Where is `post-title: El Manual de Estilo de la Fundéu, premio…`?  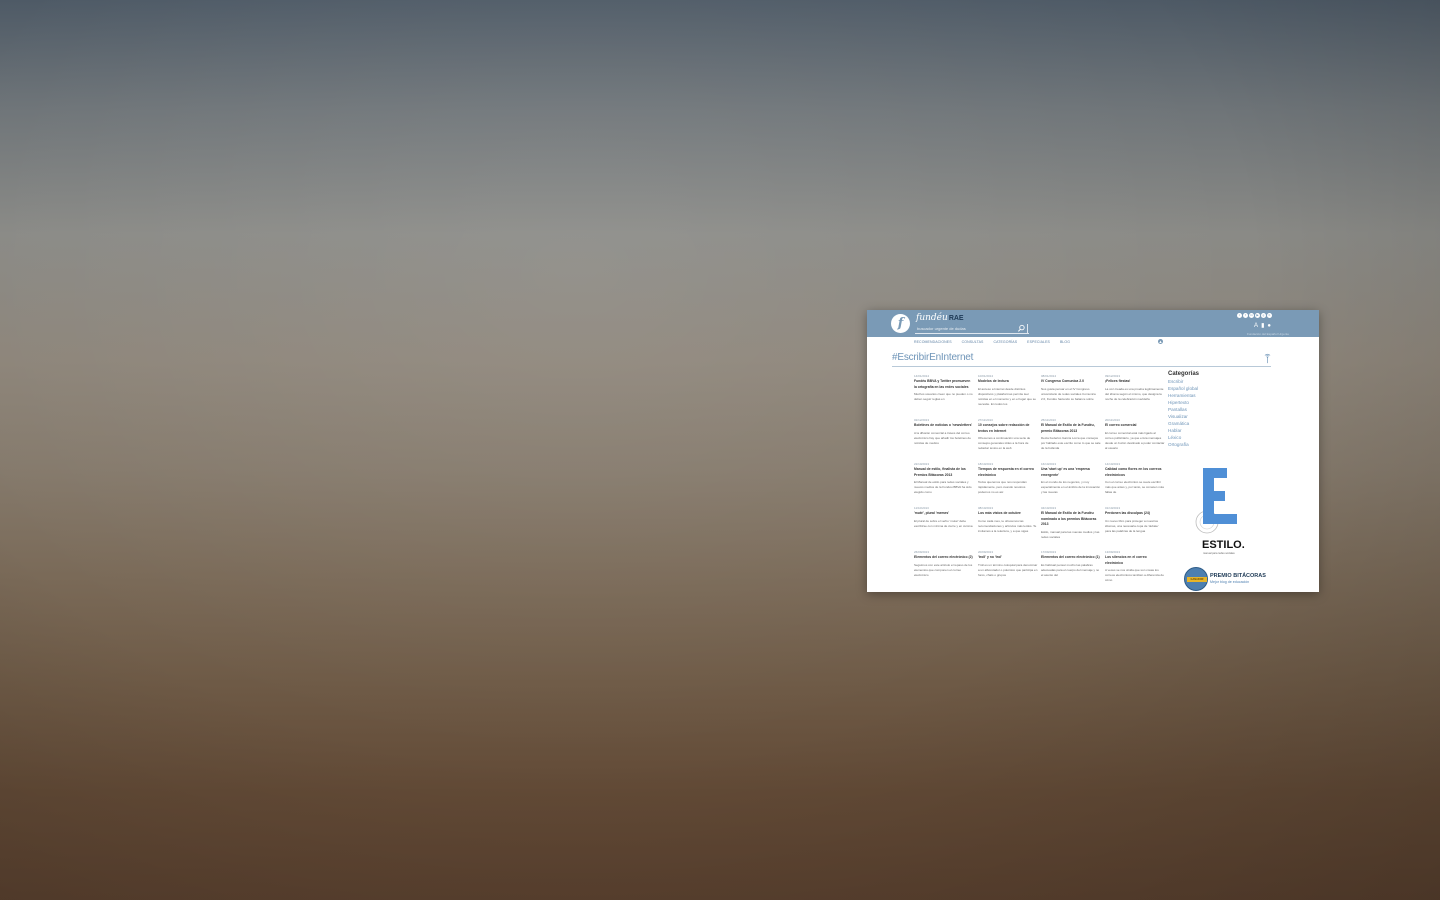
post-title: El Manual de Estilo de la Fundéu, premio… is located at coordinates (1071, 428).